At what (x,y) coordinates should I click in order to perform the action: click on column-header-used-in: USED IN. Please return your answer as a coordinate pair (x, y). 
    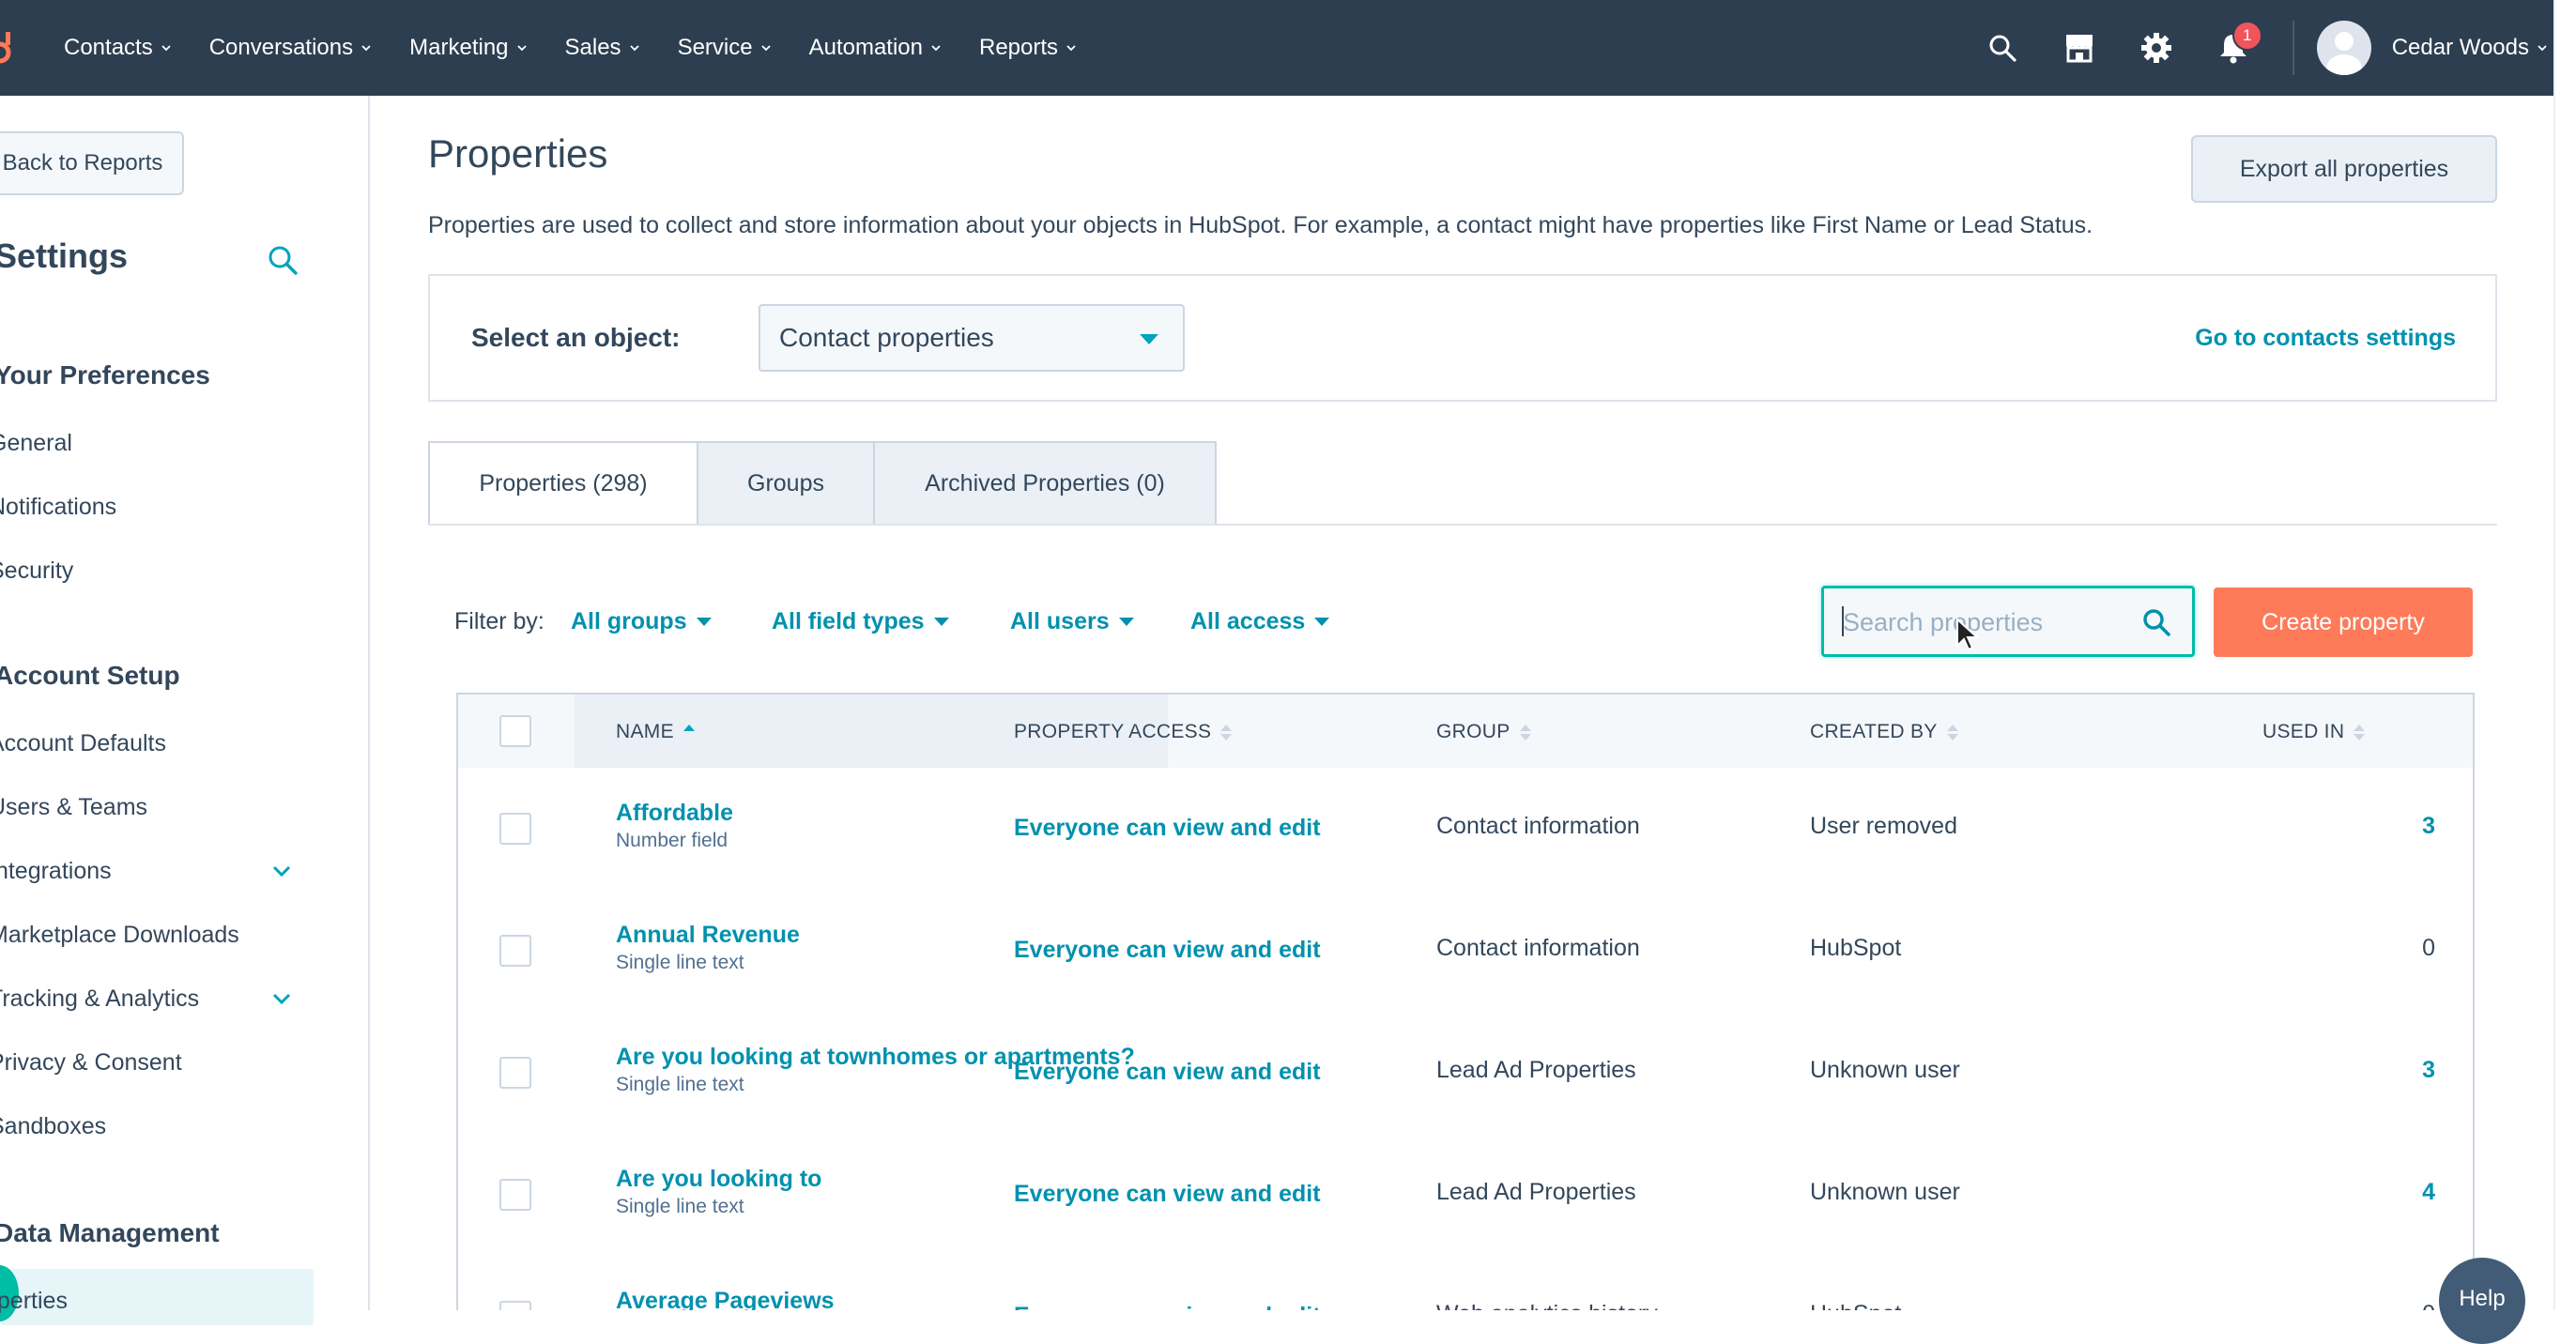
    Looking at the image, I should click on (2314, 732).